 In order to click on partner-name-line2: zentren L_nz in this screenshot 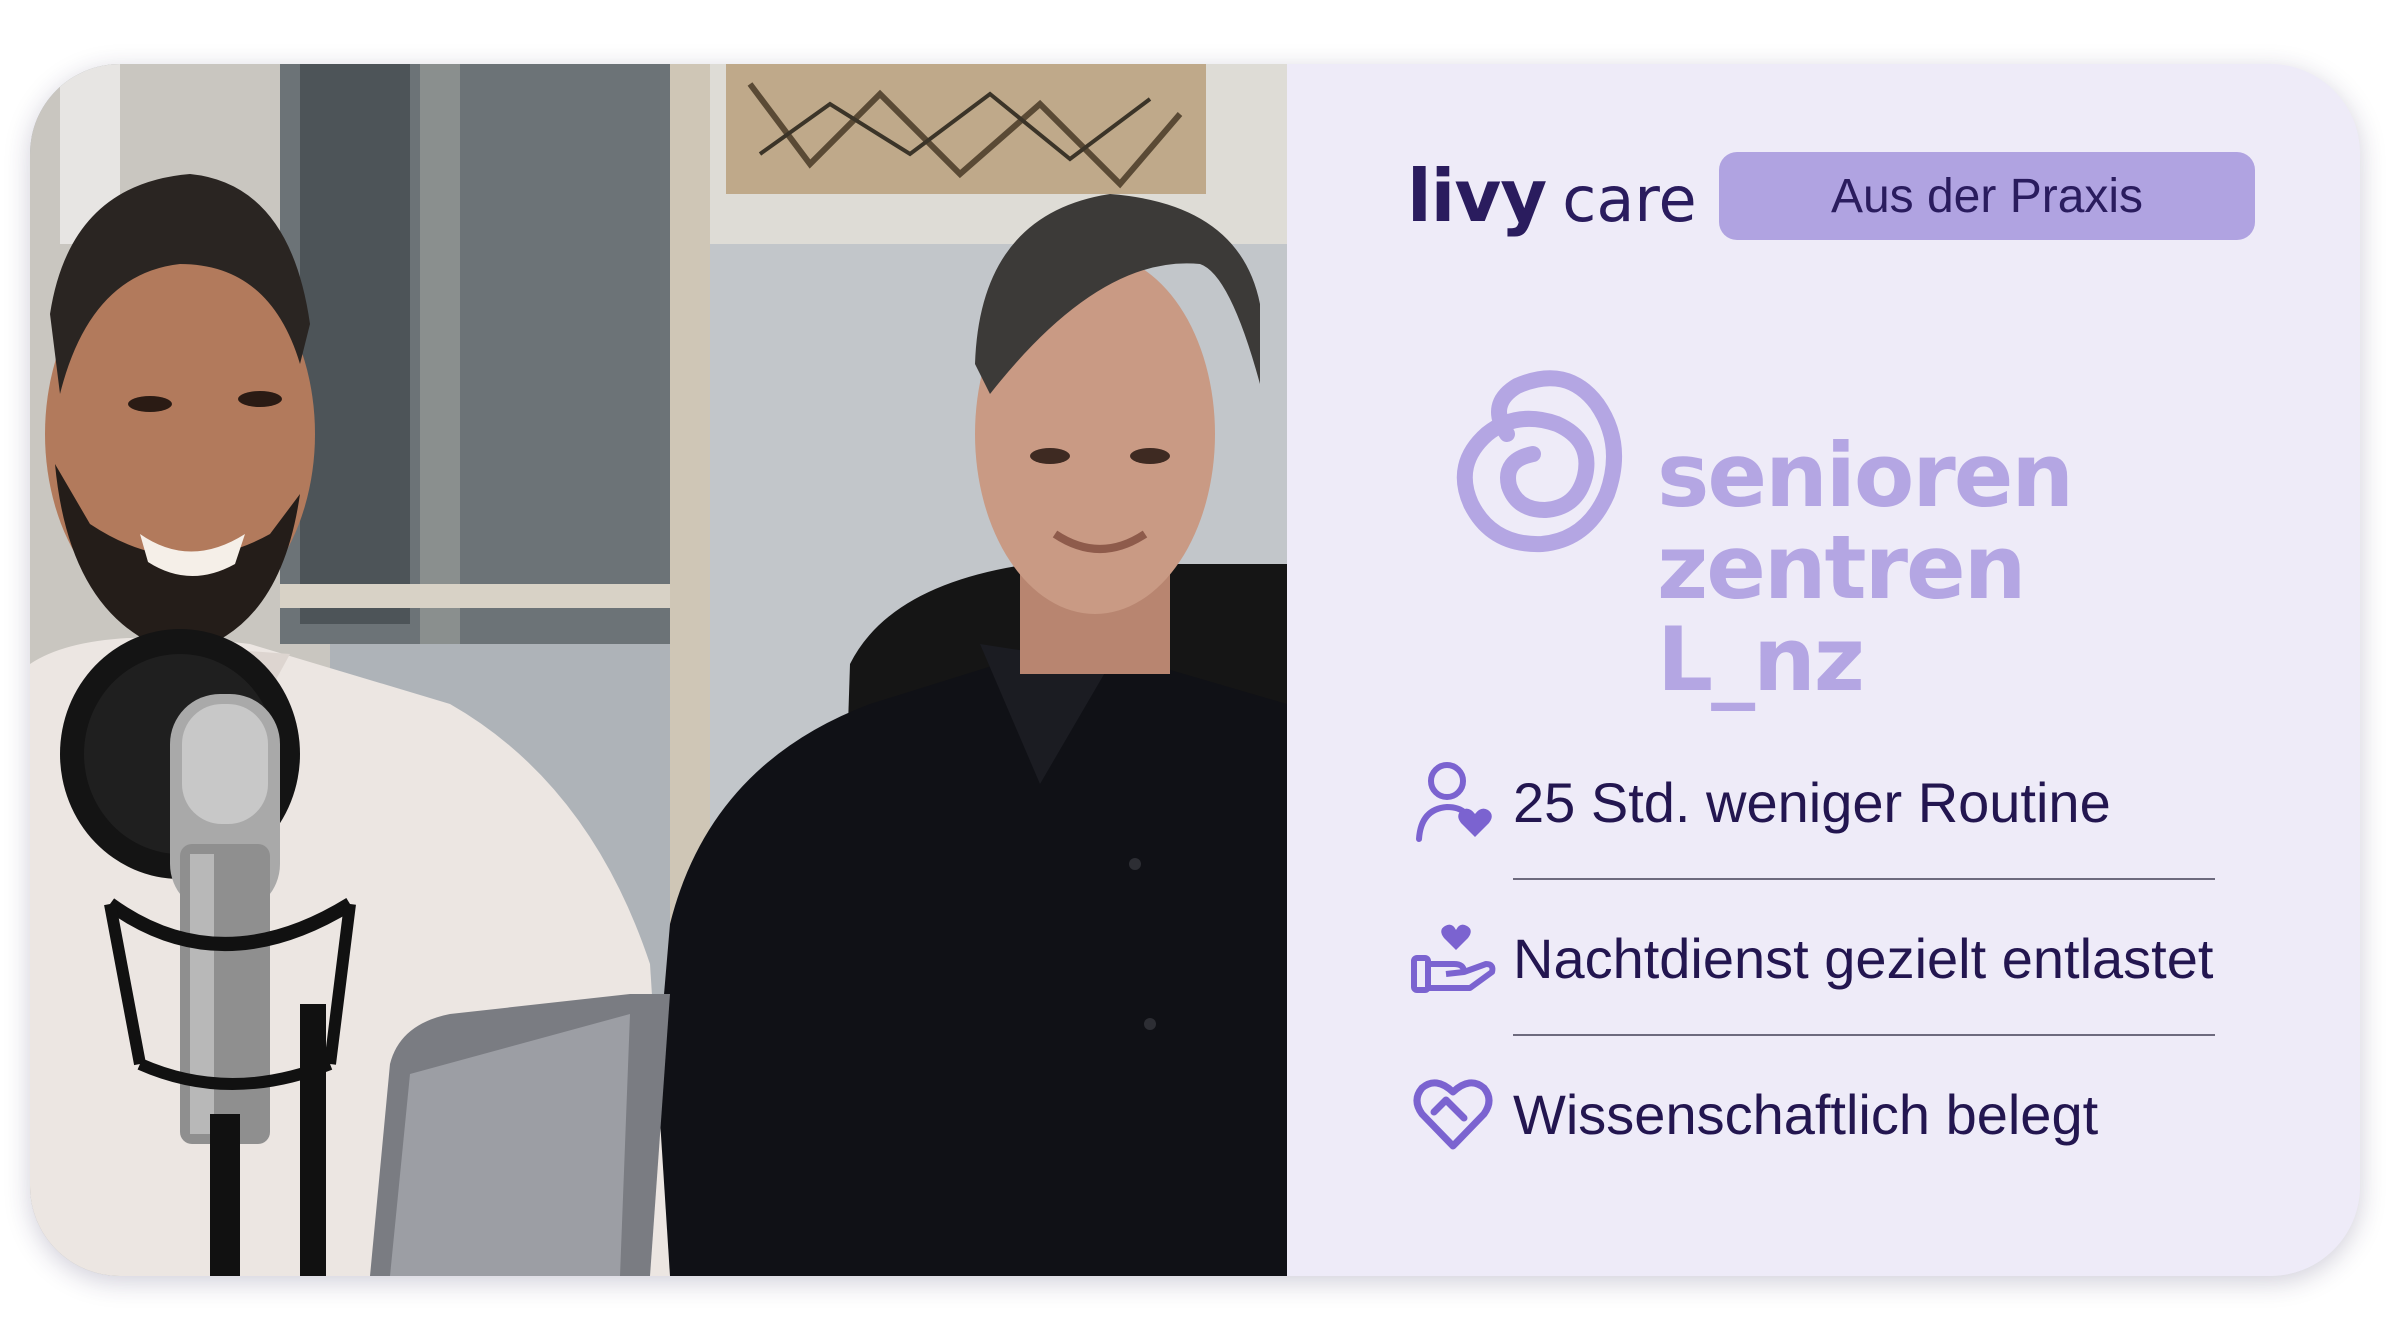, I will do `click(1841, 613)`.